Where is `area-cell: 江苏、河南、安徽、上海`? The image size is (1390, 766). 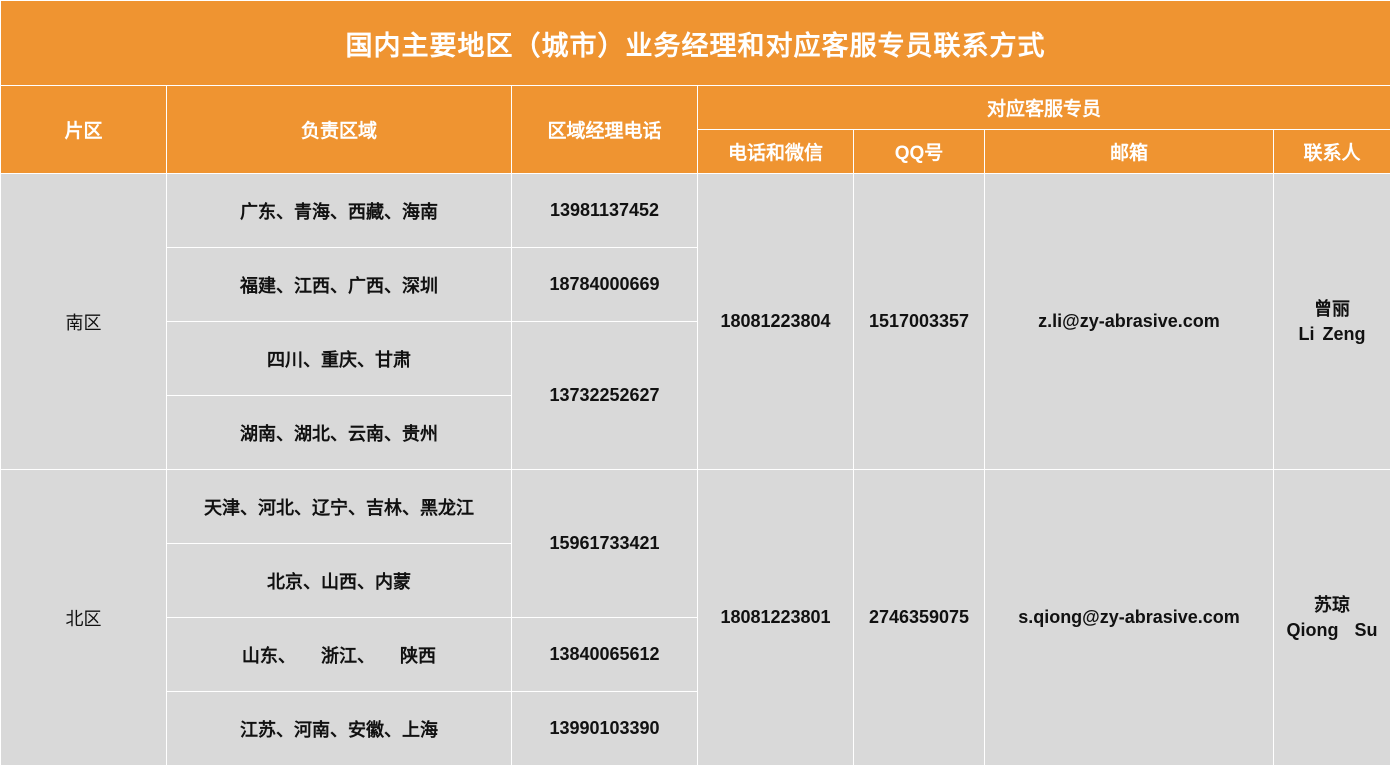 area-cell: 江苏、河南、安徽、上海 is located at coordinates (339, 728).